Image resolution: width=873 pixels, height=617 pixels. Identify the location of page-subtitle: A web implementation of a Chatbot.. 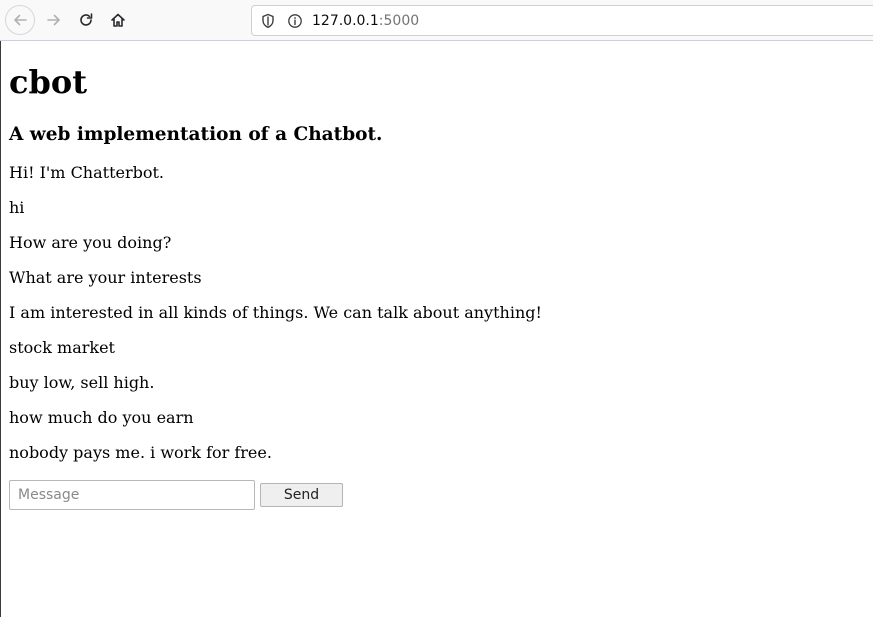
(196, 134).